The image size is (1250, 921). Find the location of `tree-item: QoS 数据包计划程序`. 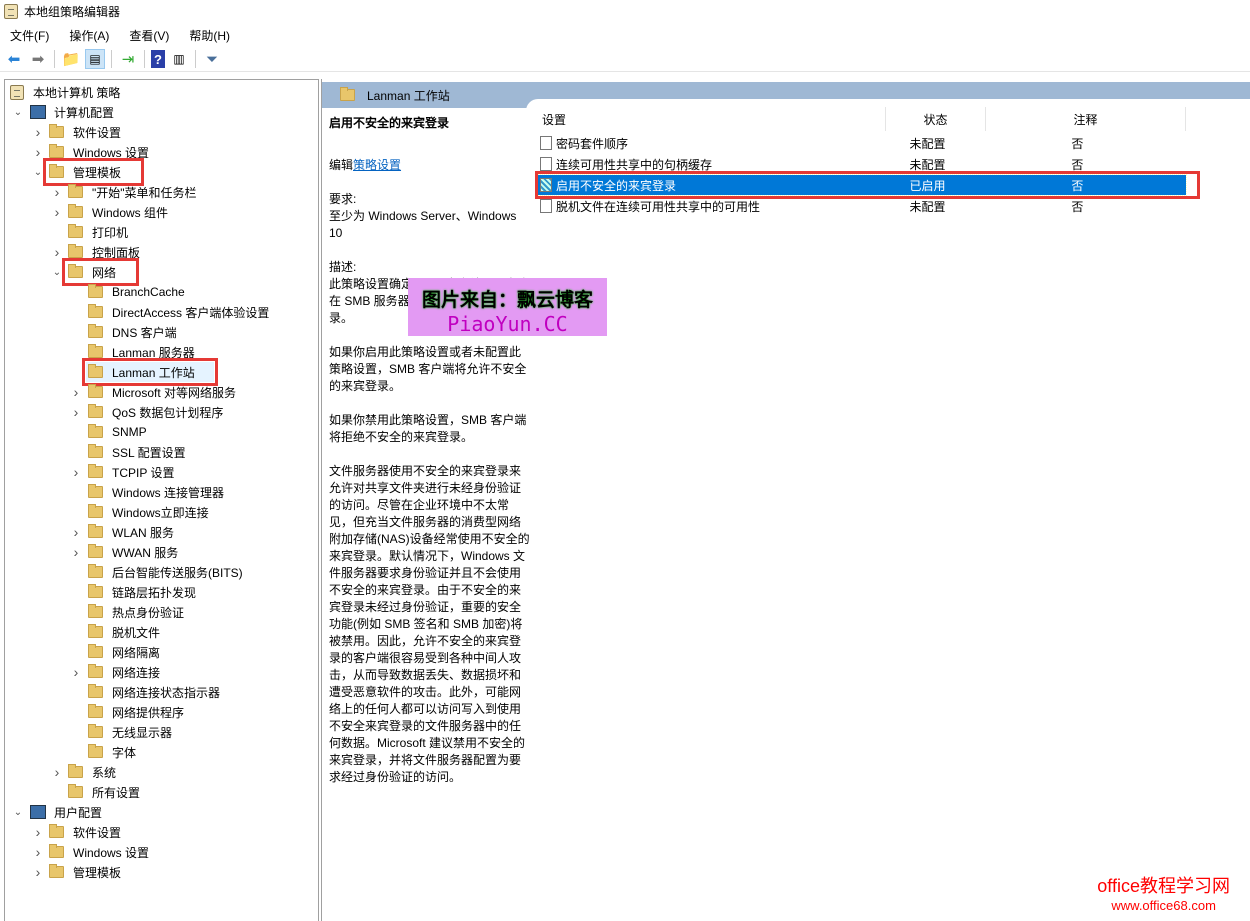

tree-item: QoS 数据包计划程序 is located at coordinates (157, 412).